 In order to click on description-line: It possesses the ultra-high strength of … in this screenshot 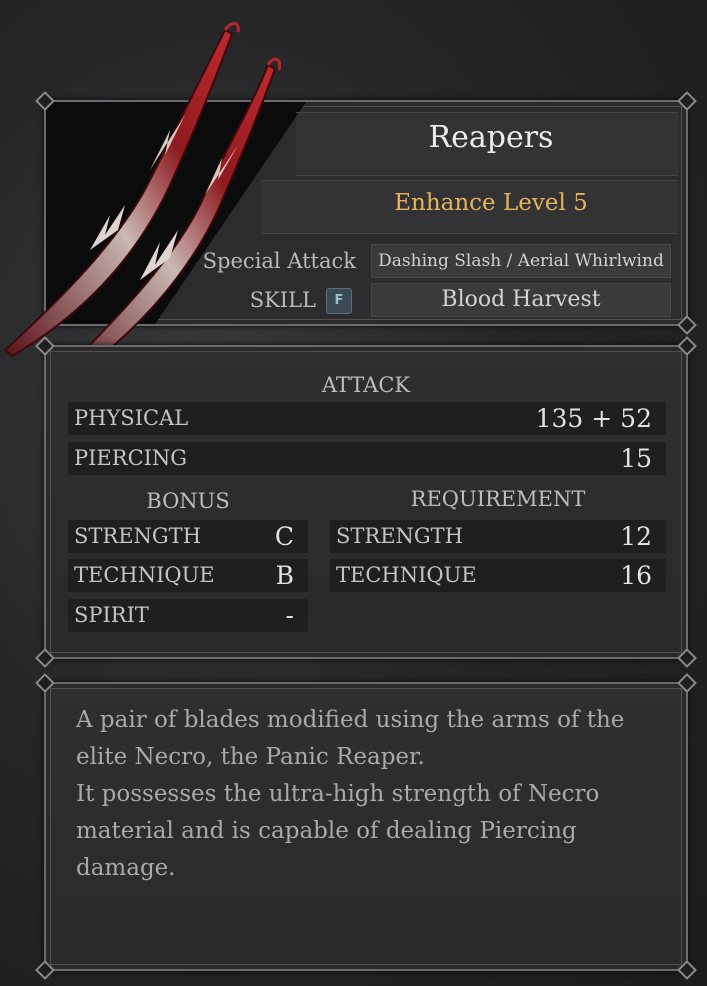, I will do `click(338, 794)`.